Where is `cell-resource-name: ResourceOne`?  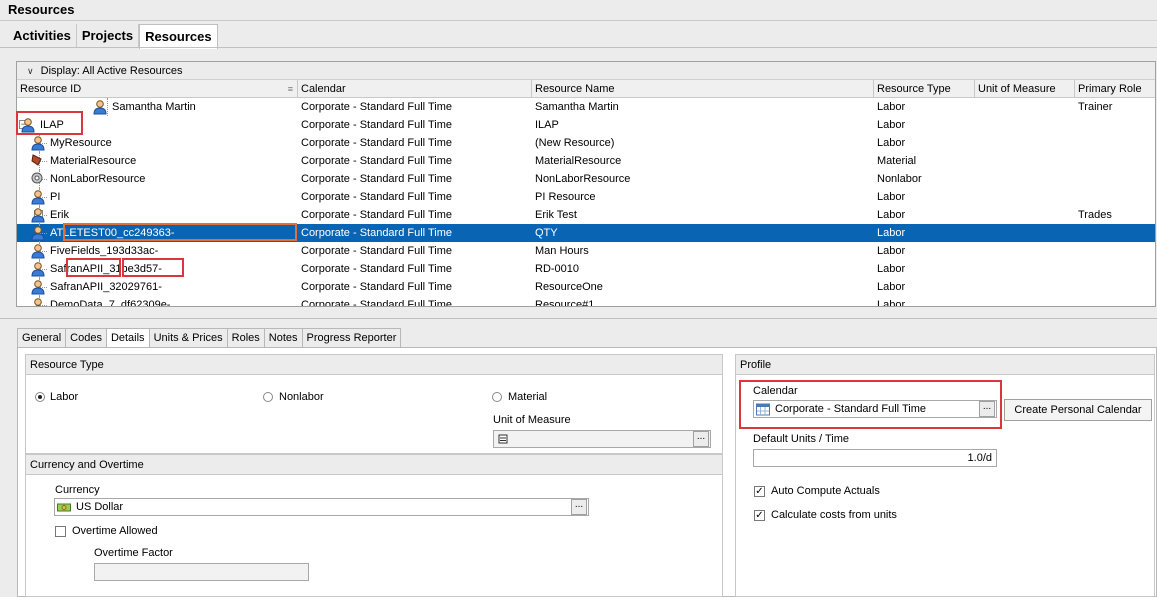 cell-resource-name: ResourceOne is located at coordinates (569, 287).